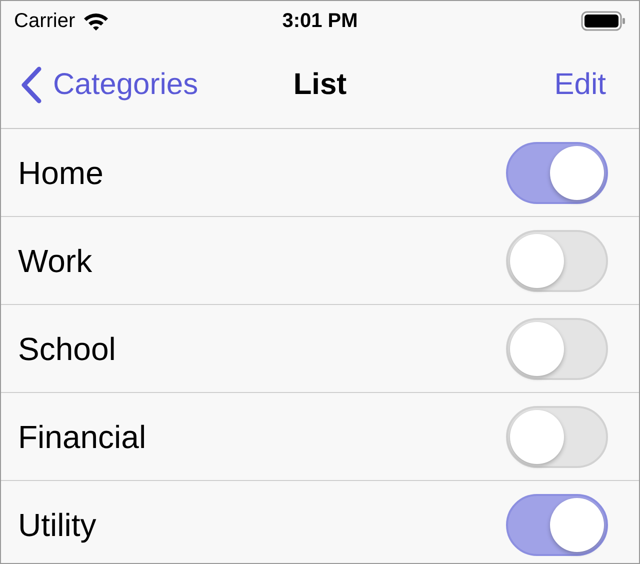  I want to click on carrier-name: Carrier, so click(45, 21).